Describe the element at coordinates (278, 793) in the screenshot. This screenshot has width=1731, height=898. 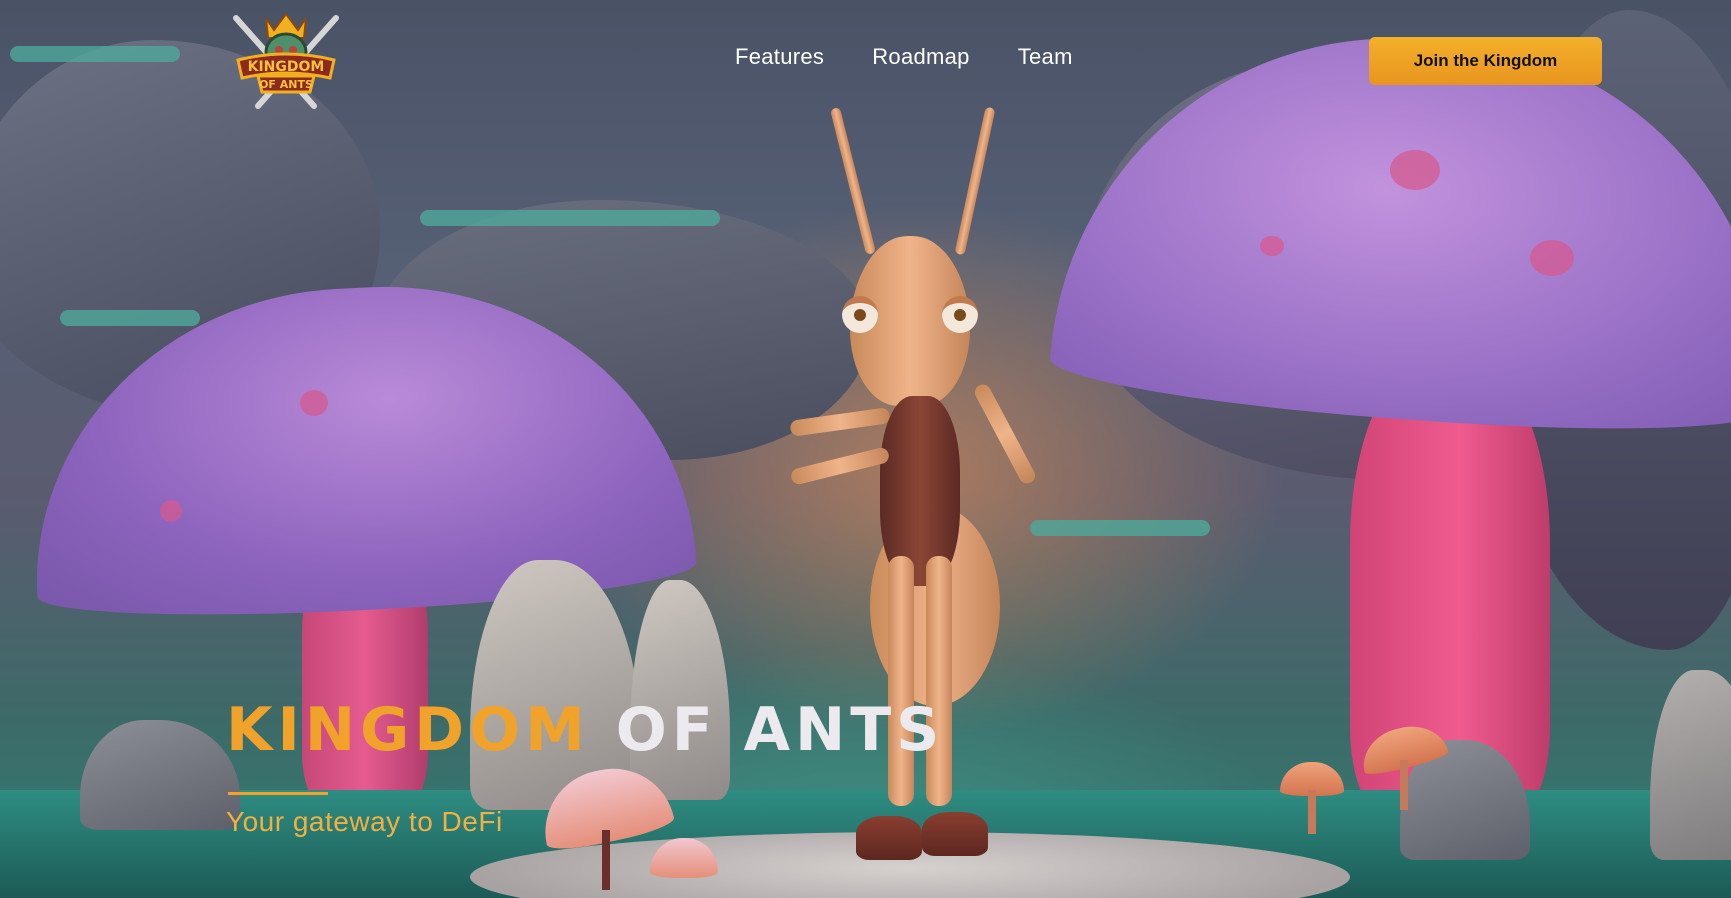
I see `title-underline` at that location.